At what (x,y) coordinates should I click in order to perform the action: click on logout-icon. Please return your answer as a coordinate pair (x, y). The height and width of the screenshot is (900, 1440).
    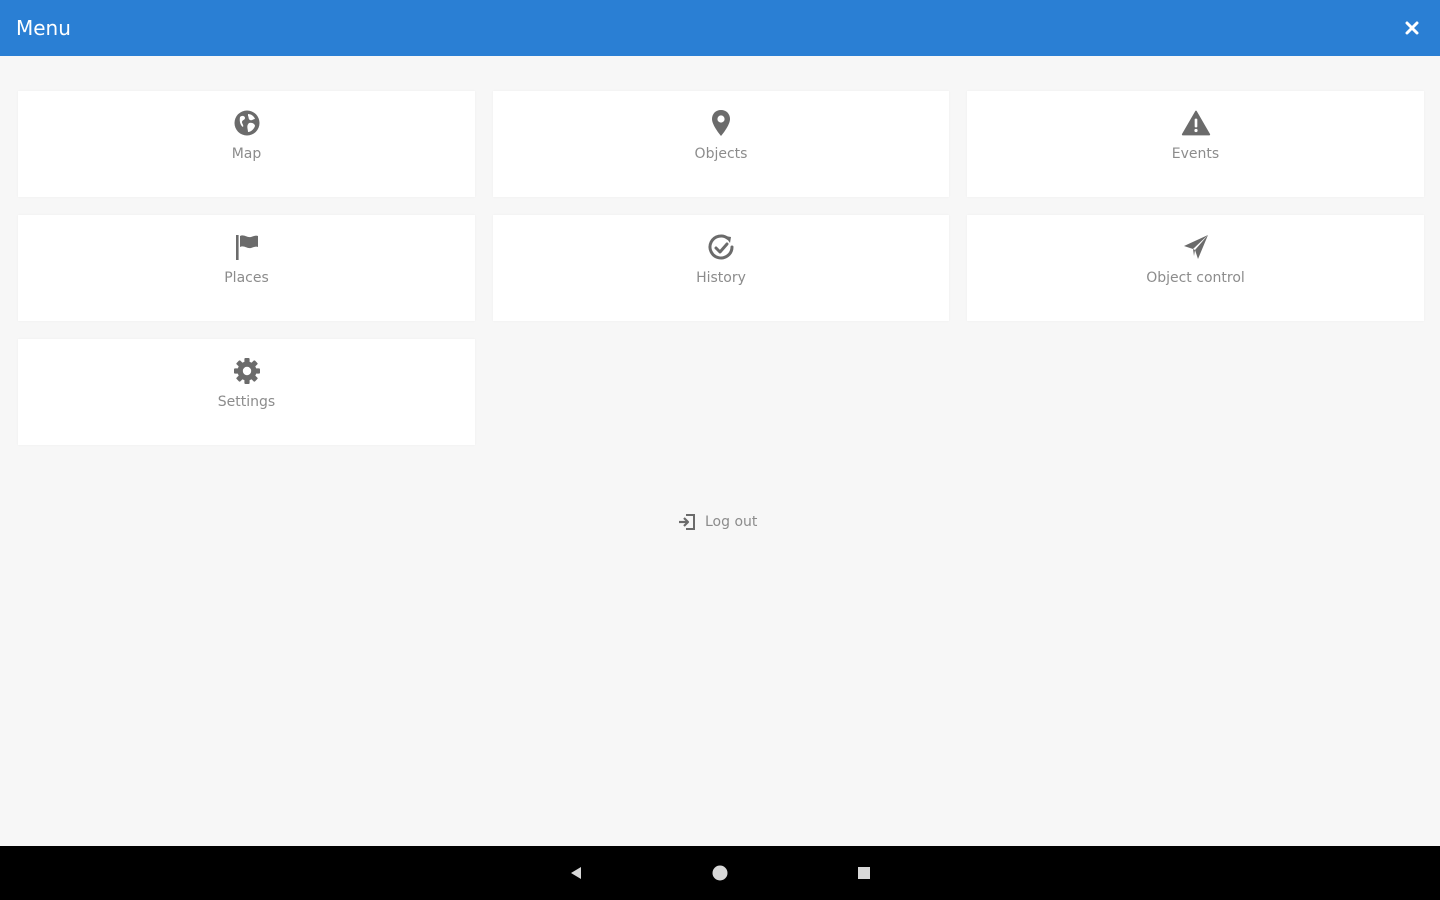
    Looking at the image, I should click on (687, 522).